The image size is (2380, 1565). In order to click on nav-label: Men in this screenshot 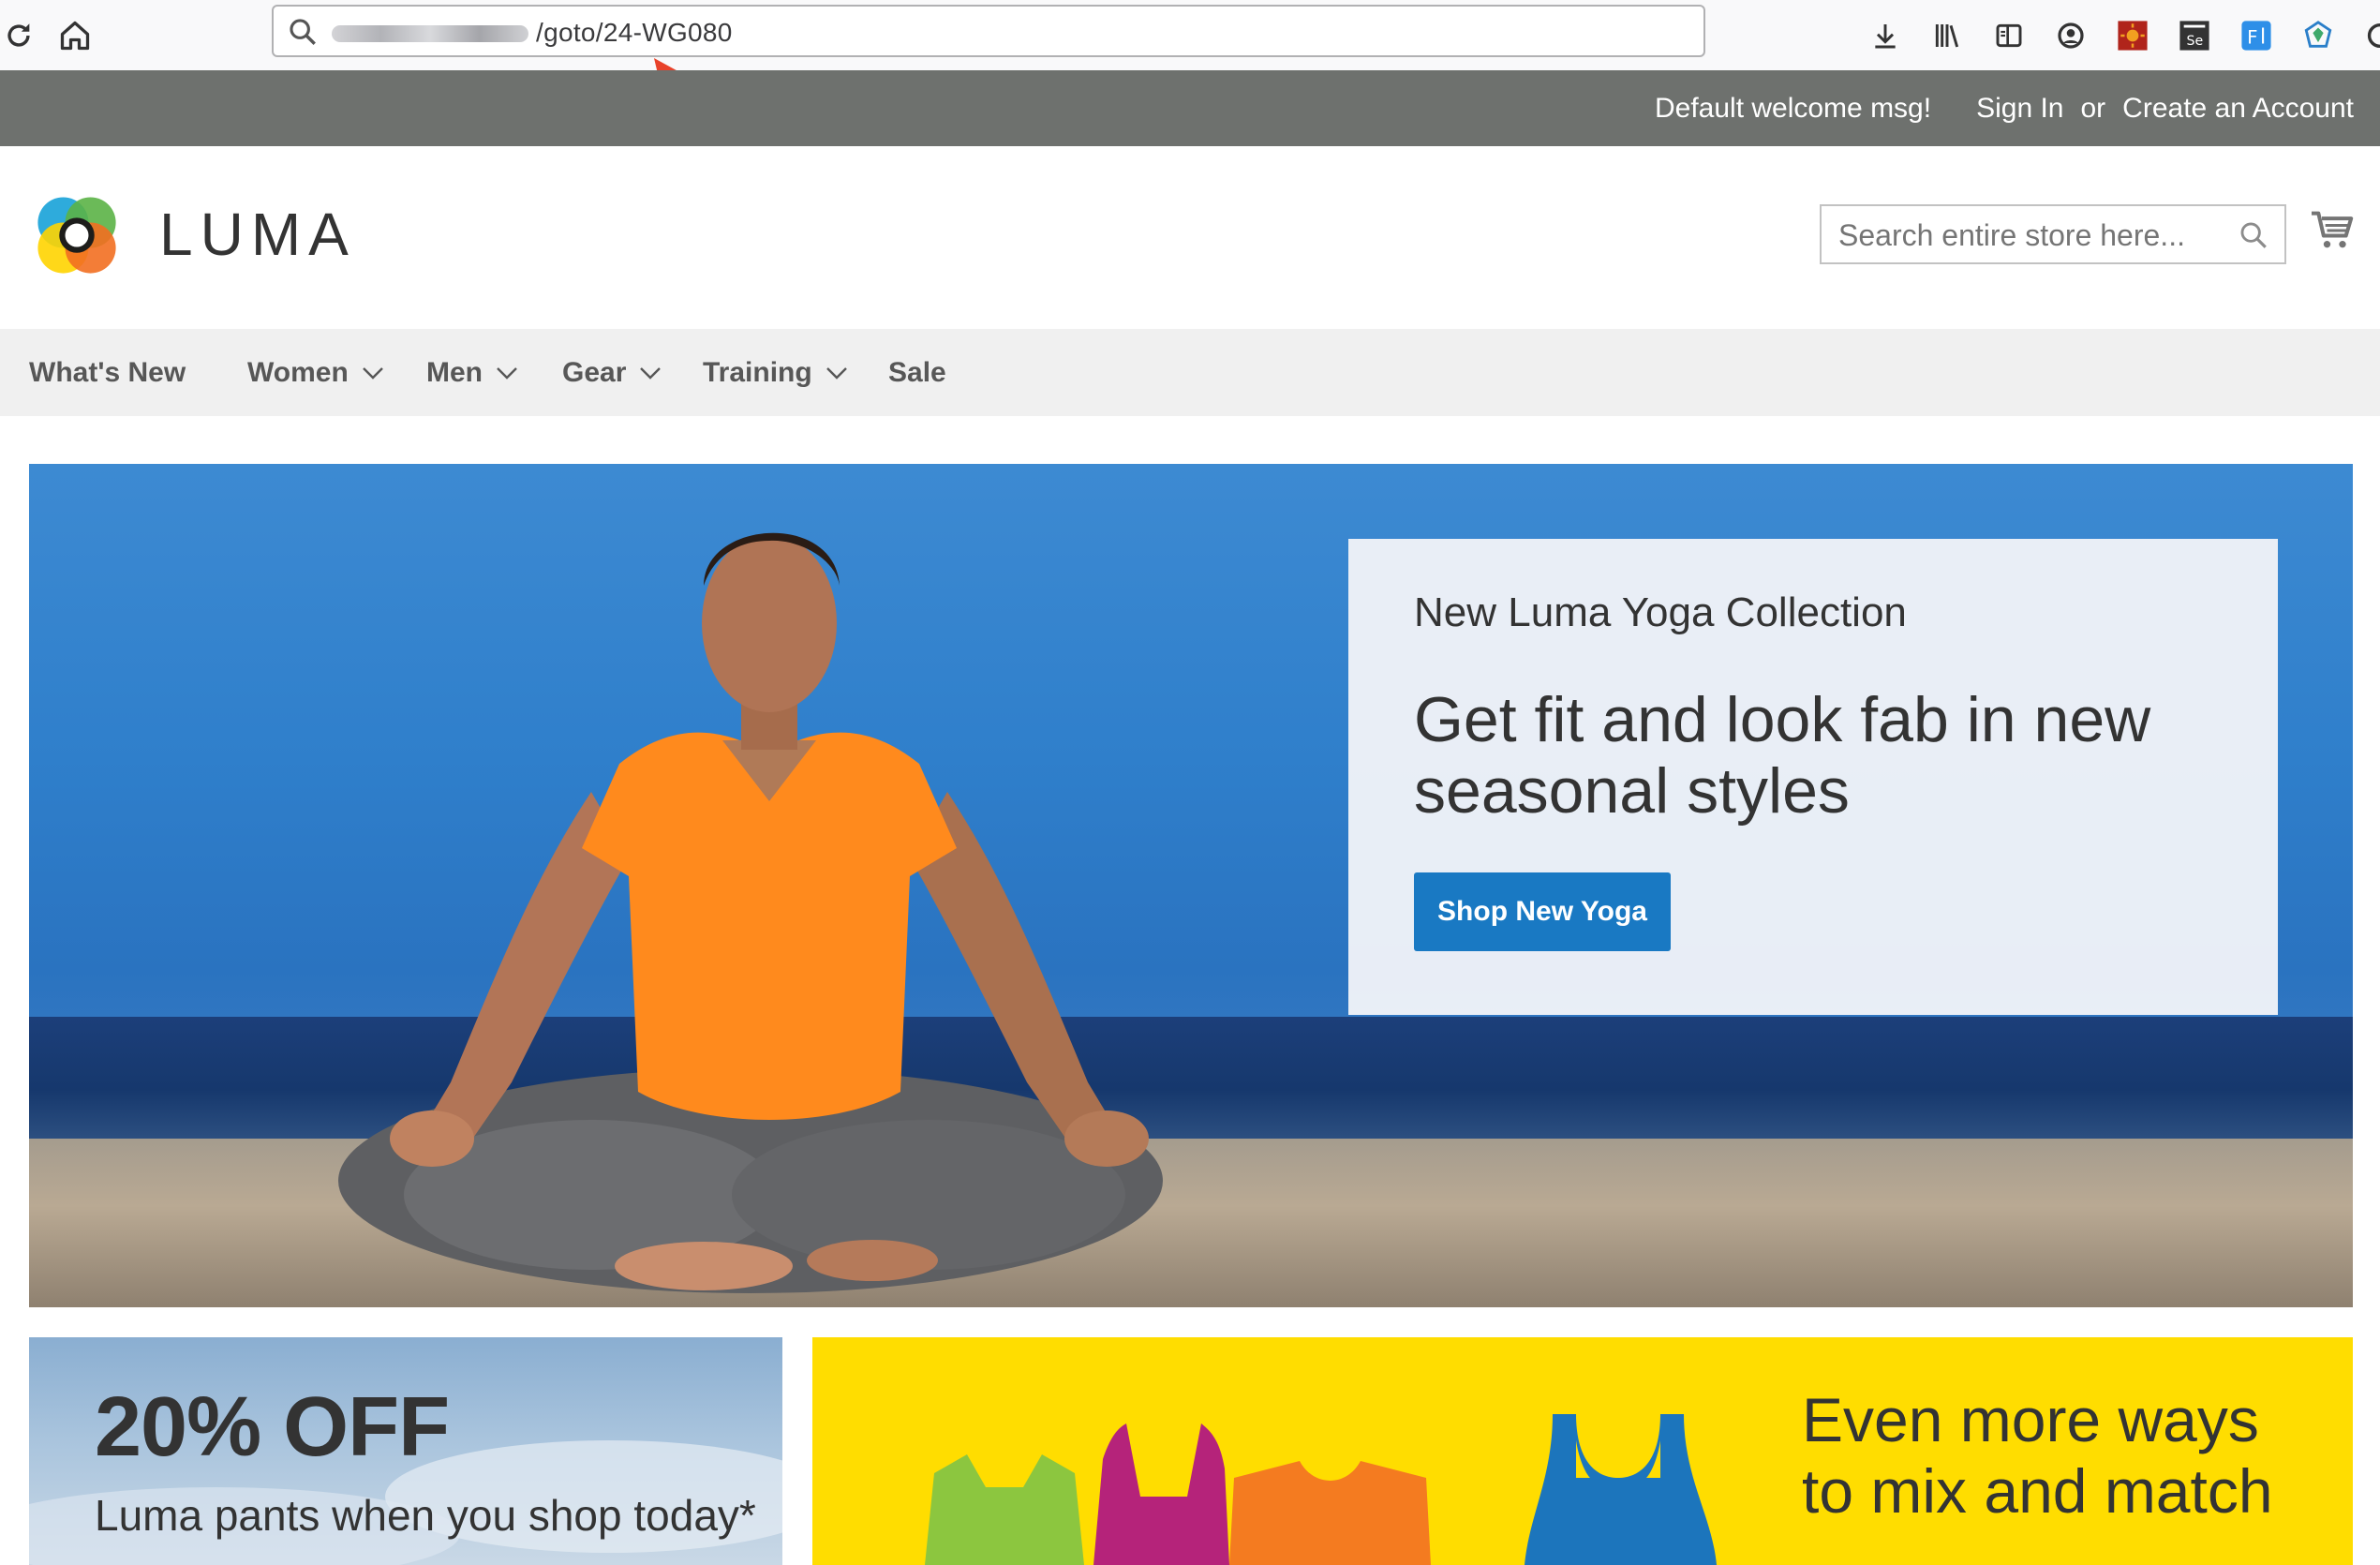, I will do `click(454, 372)`.